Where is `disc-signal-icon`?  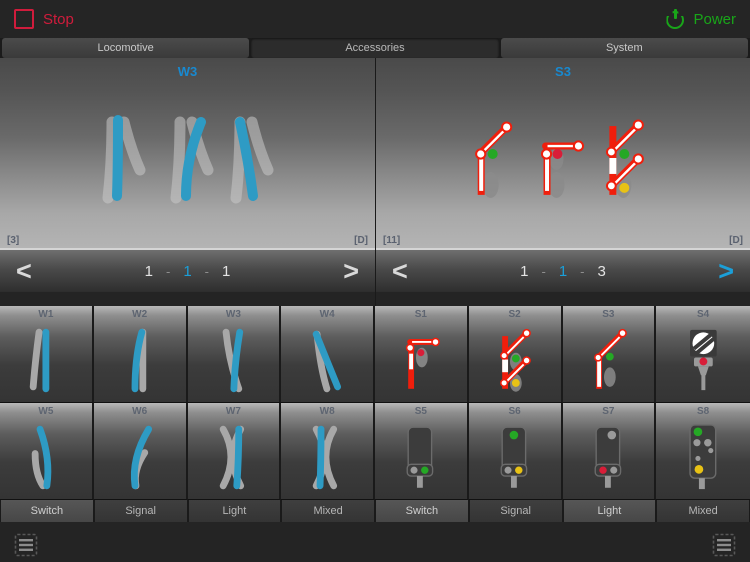
disc-signal-icon is located at coordinates (703, 360).